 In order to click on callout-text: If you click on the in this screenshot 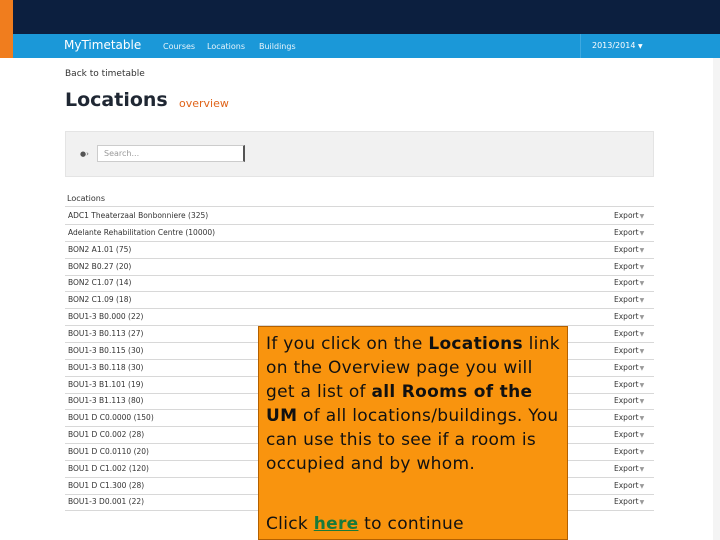, I will do `click(347, 344)`.